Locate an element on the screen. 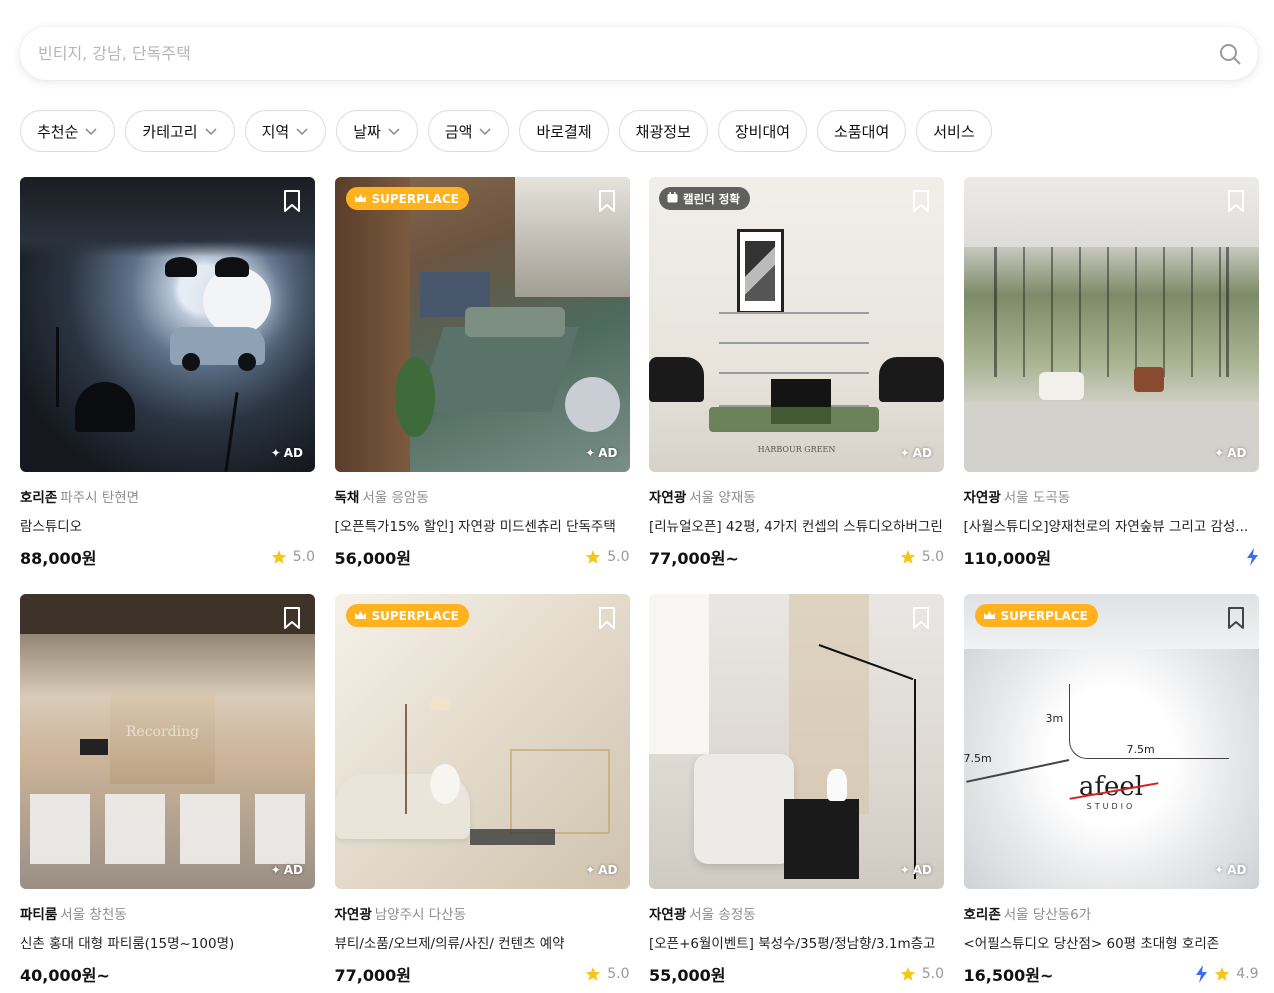 The width and height of the screenshot is (1274, 993). filter-price: 금액 is located at coordinates (468, 131).